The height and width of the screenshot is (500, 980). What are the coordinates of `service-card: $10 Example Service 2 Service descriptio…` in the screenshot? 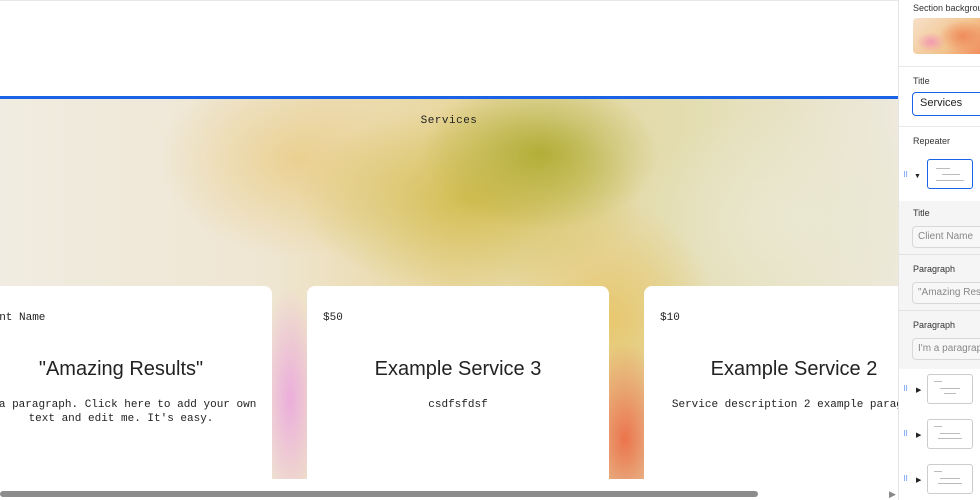 It's located at (771, 382).